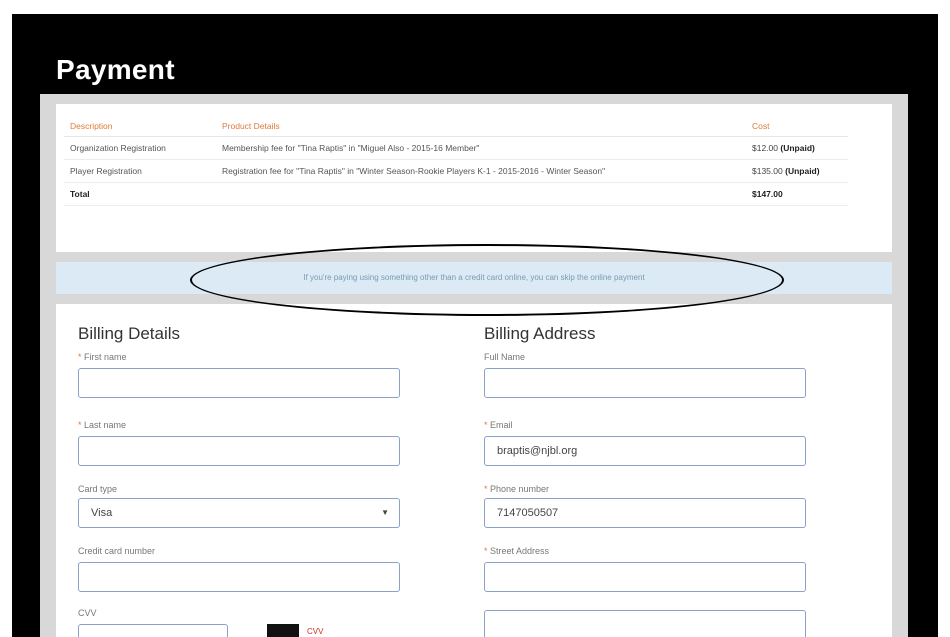 The width and height of the screenshot is (950, 637). What do you see at coordinates (140, 148) in the screenshot?
I see `row-description: Organization Registration` at bounding box center [140, 148].